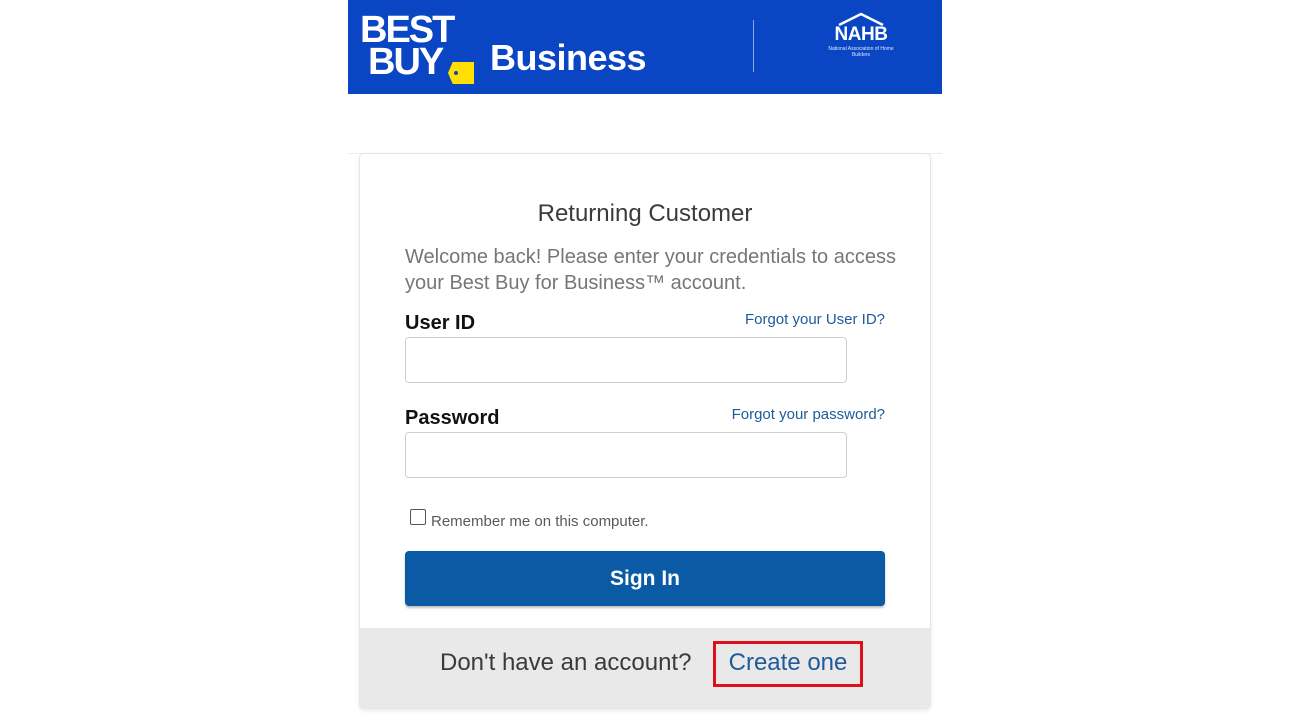 This screenshot has width=1290, height=726. Describe the element at coordinates (861, 34) in the screenshot. I see `nahb-logo-text: NAHB` at that location.